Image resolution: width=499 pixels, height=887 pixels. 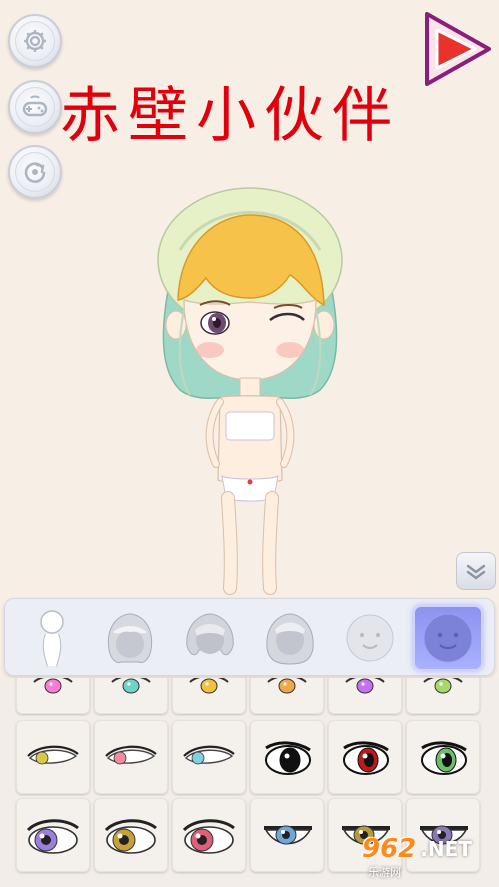 I want to click on tab-hair-back, so click(x=210, y=638).